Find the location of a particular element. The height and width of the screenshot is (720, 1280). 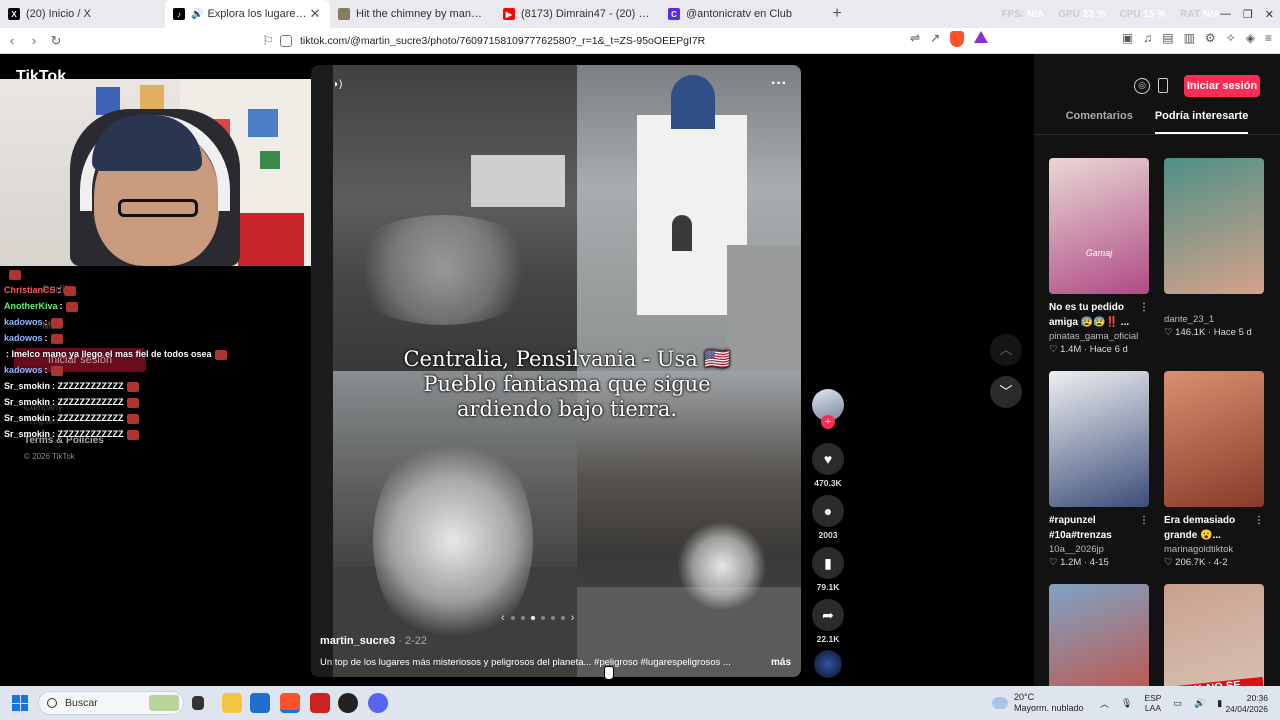

brave-rewards-icon is located at coordinates (981, 37).